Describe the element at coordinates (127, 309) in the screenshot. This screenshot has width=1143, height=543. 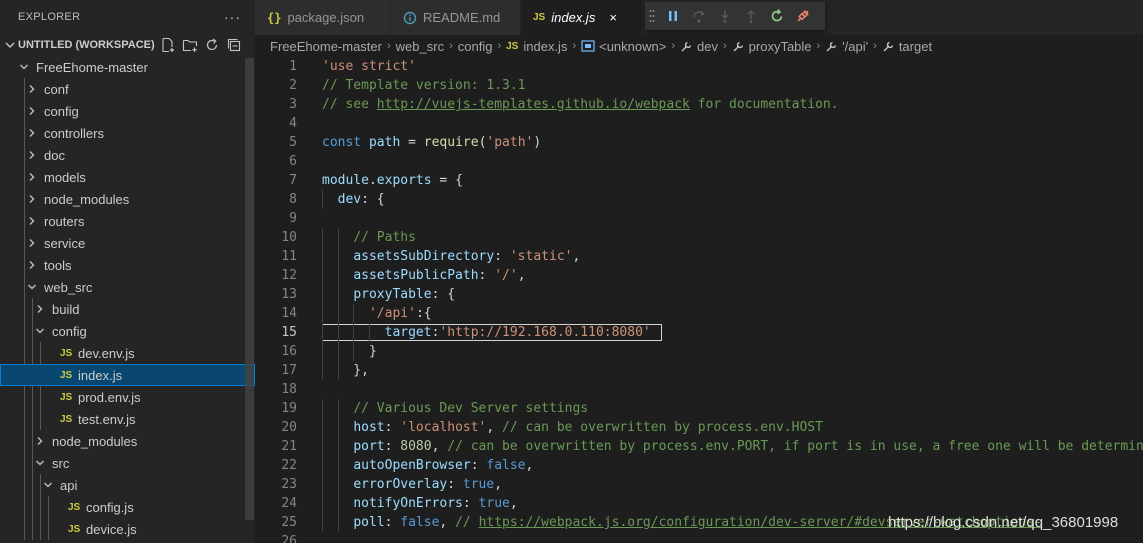
I see `tree-folder-item: build` at that location.